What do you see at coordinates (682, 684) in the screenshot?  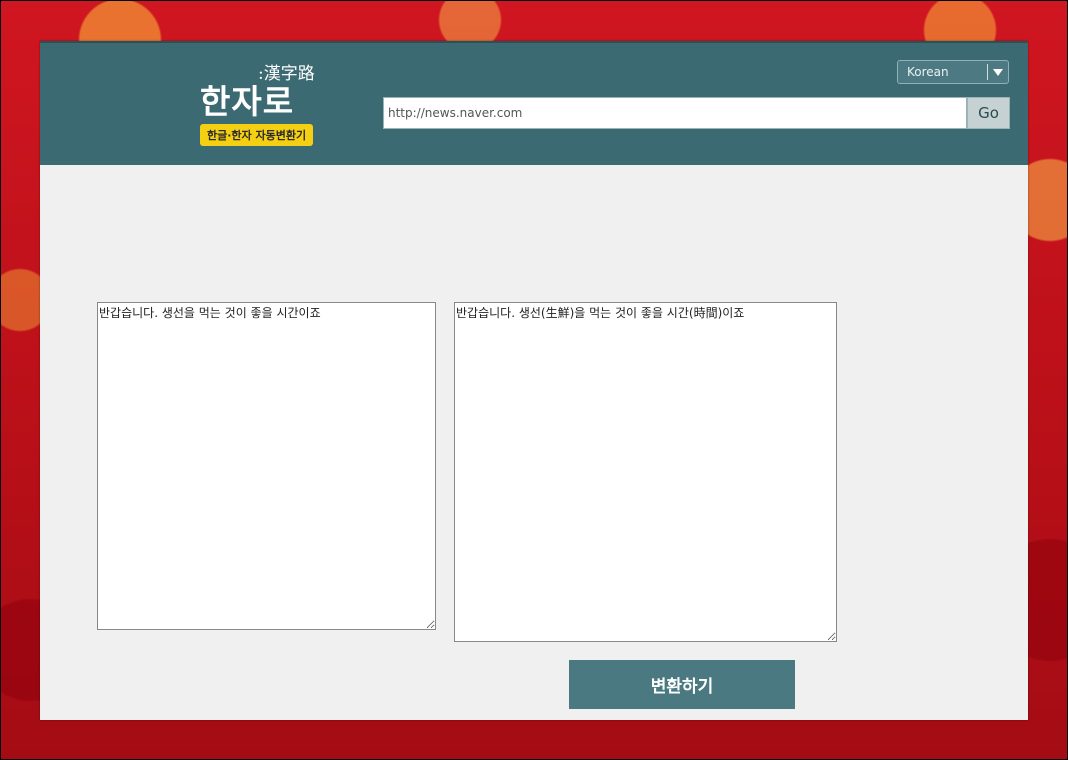 I see `convert-button: 변환하기` at bounding box center [682, 684].